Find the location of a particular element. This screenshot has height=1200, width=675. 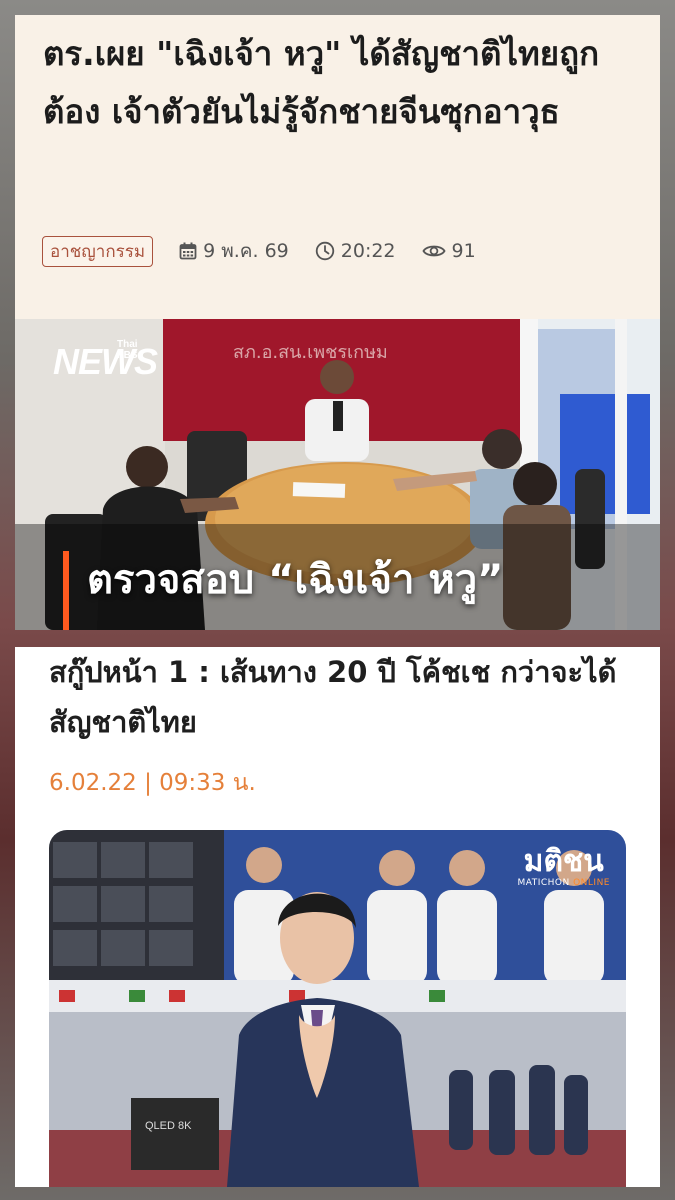

logo-sub-part-1: MATICHON is located at coordinates (545, 883).